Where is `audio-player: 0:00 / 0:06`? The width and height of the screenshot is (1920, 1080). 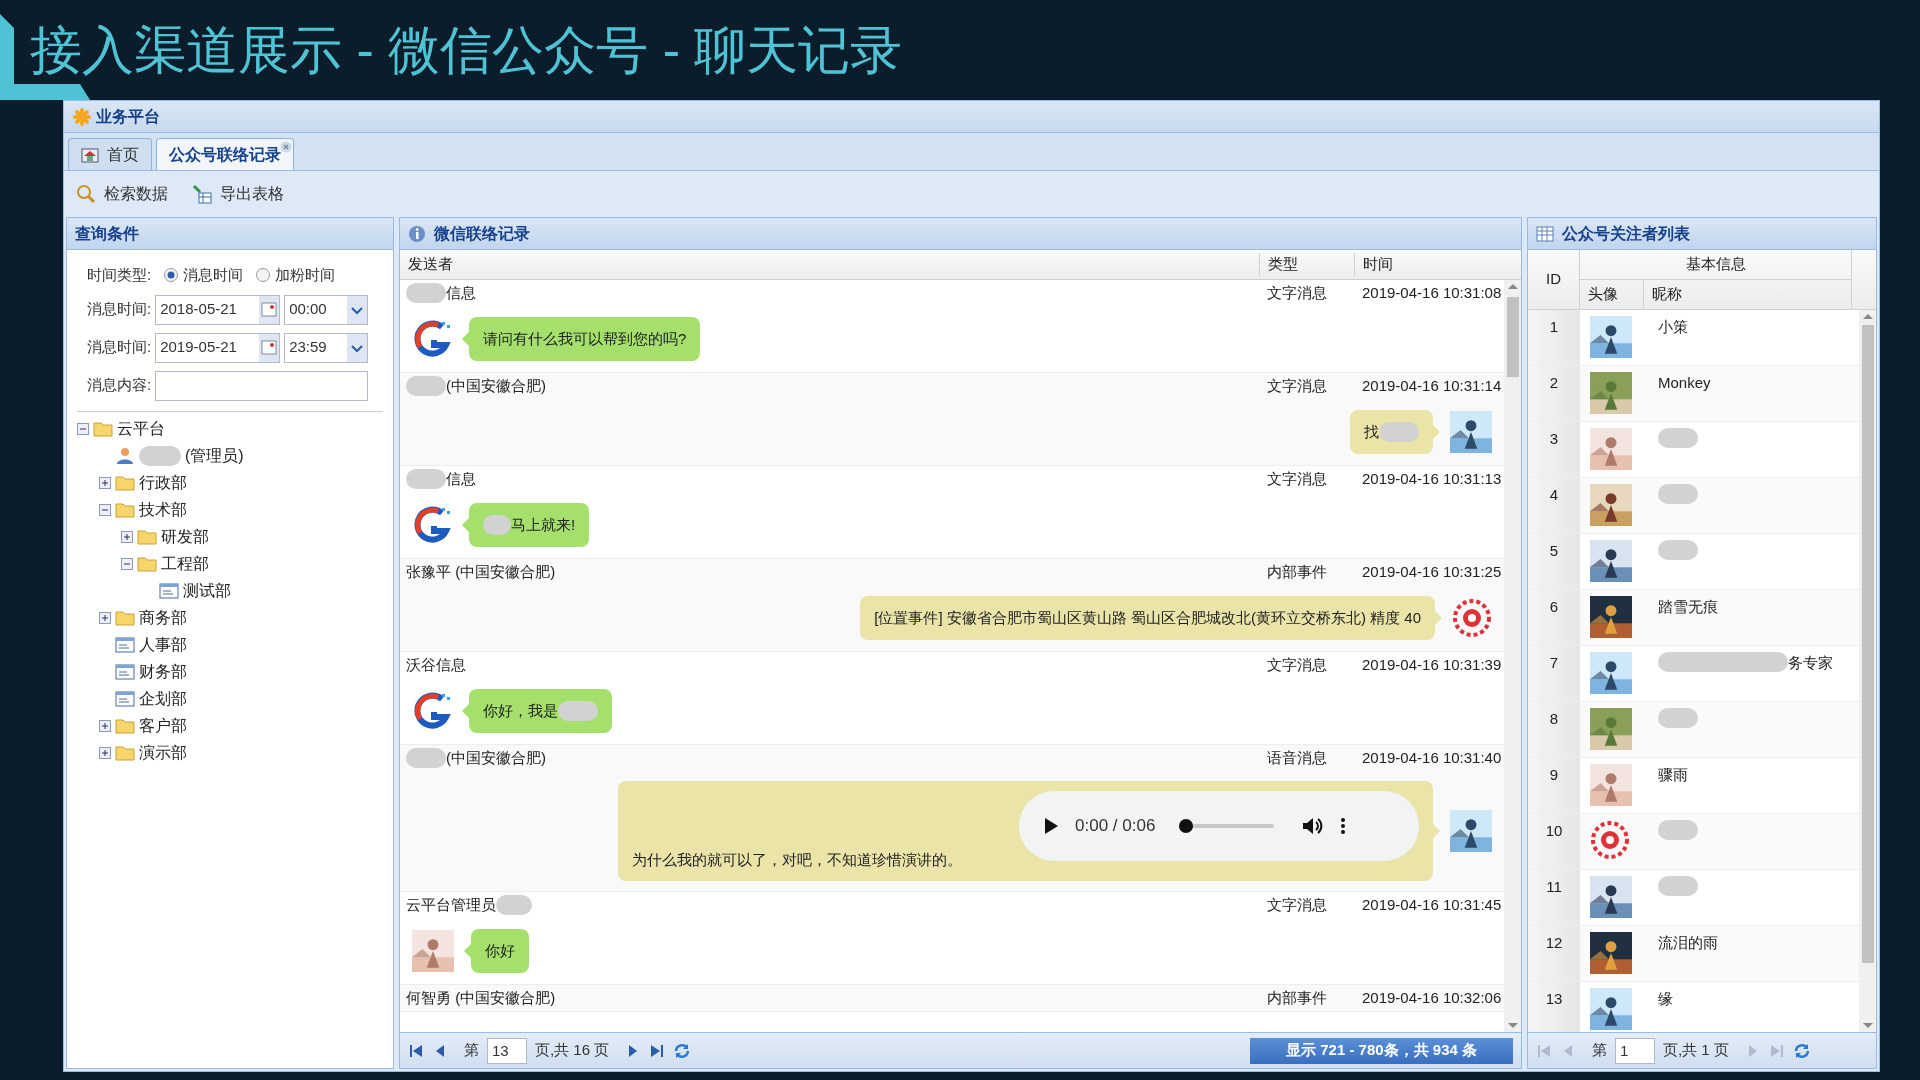 audio-player: 0:00 / 0:06 is located at coordinates (1219, 826).